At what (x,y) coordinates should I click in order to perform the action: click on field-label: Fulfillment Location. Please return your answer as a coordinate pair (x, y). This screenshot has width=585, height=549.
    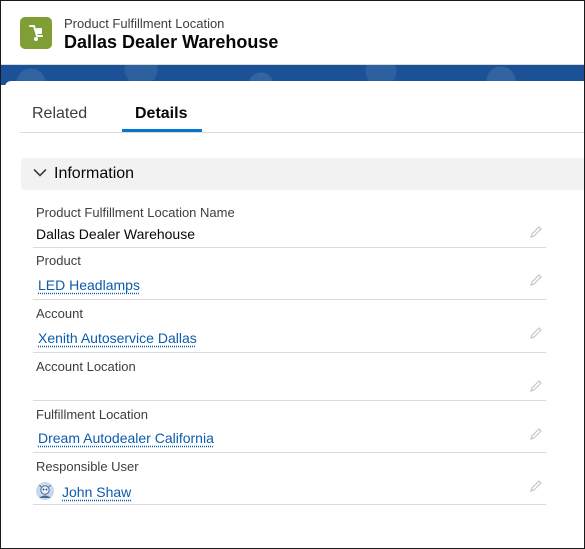
    Looking at the image, I should click on (92, 414).